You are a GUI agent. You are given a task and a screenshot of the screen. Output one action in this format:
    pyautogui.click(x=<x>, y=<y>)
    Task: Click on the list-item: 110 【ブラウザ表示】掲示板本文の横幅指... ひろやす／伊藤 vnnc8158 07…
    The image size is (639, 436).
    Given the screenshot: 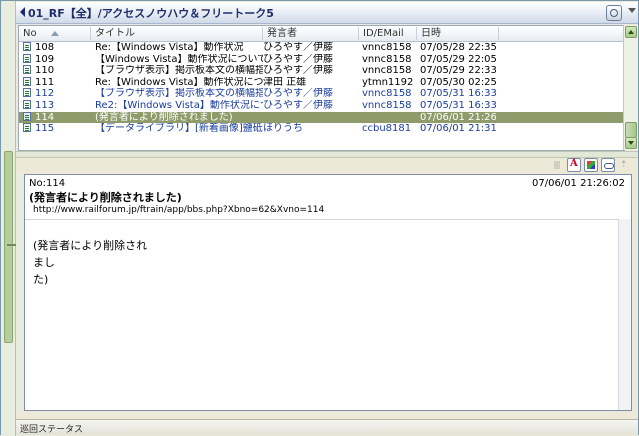 What is the action you would take?
    pyautogui.click(x=321, y=71)
    